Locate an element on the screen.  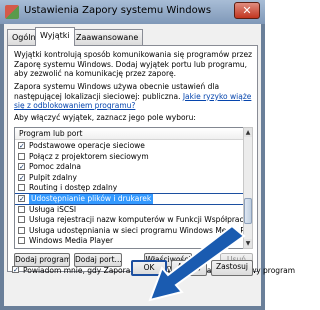
list-item: Połącz z projektorem sieciowym is located at coordinates (129, 157).